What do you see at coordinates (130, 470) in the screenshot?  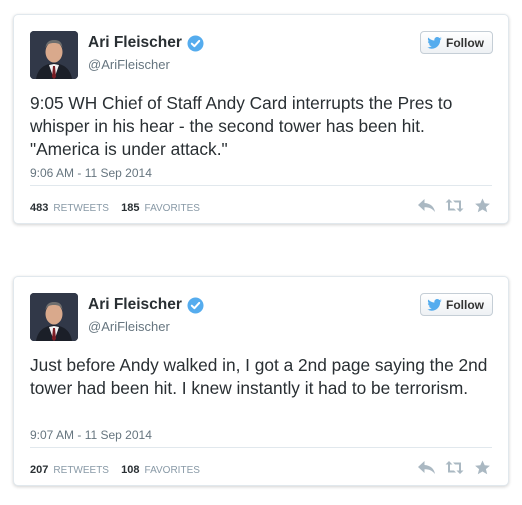 I see `favorite-count: 108` at bounding box center [130, 470].